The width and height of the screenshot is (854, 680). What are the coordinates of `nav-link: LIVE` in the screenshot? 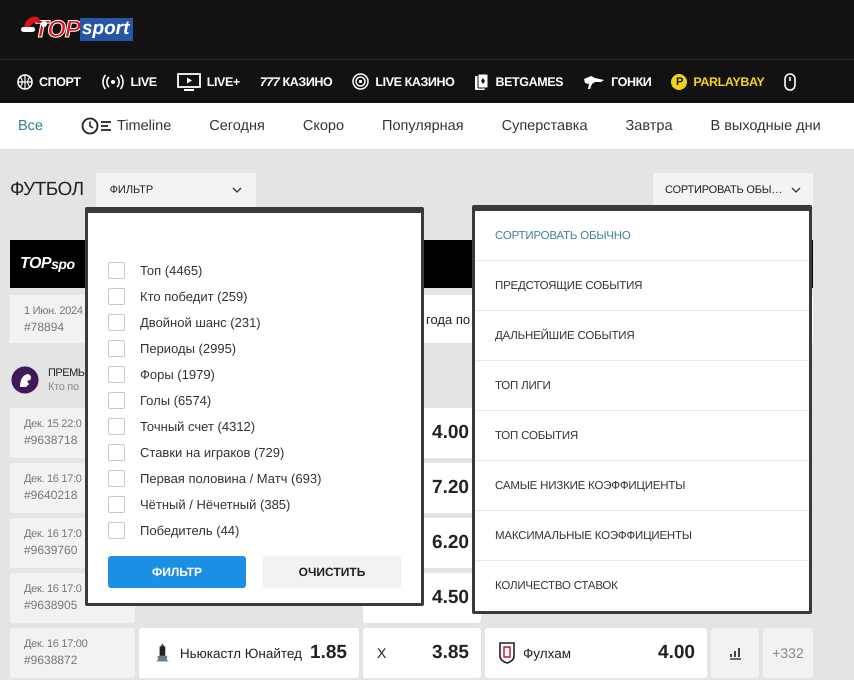 It's located at (128, 82).